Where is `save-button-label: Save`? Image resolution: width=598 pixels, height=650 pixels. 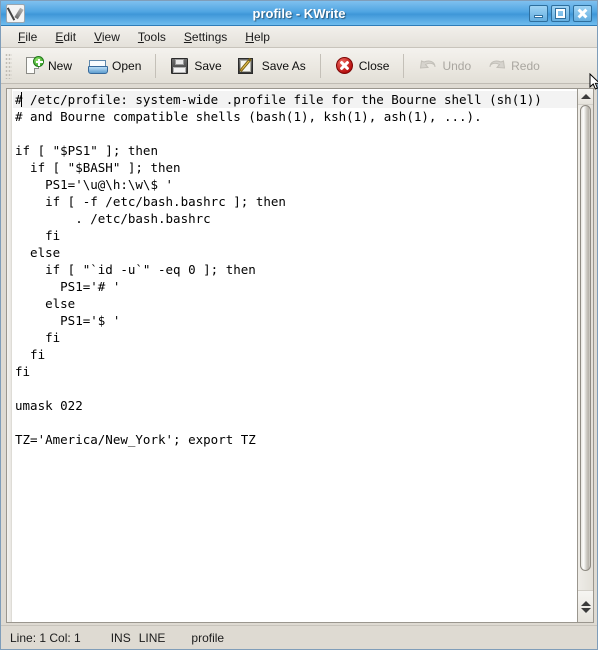
save-button-label: Save is located at coordinates (208, 65).